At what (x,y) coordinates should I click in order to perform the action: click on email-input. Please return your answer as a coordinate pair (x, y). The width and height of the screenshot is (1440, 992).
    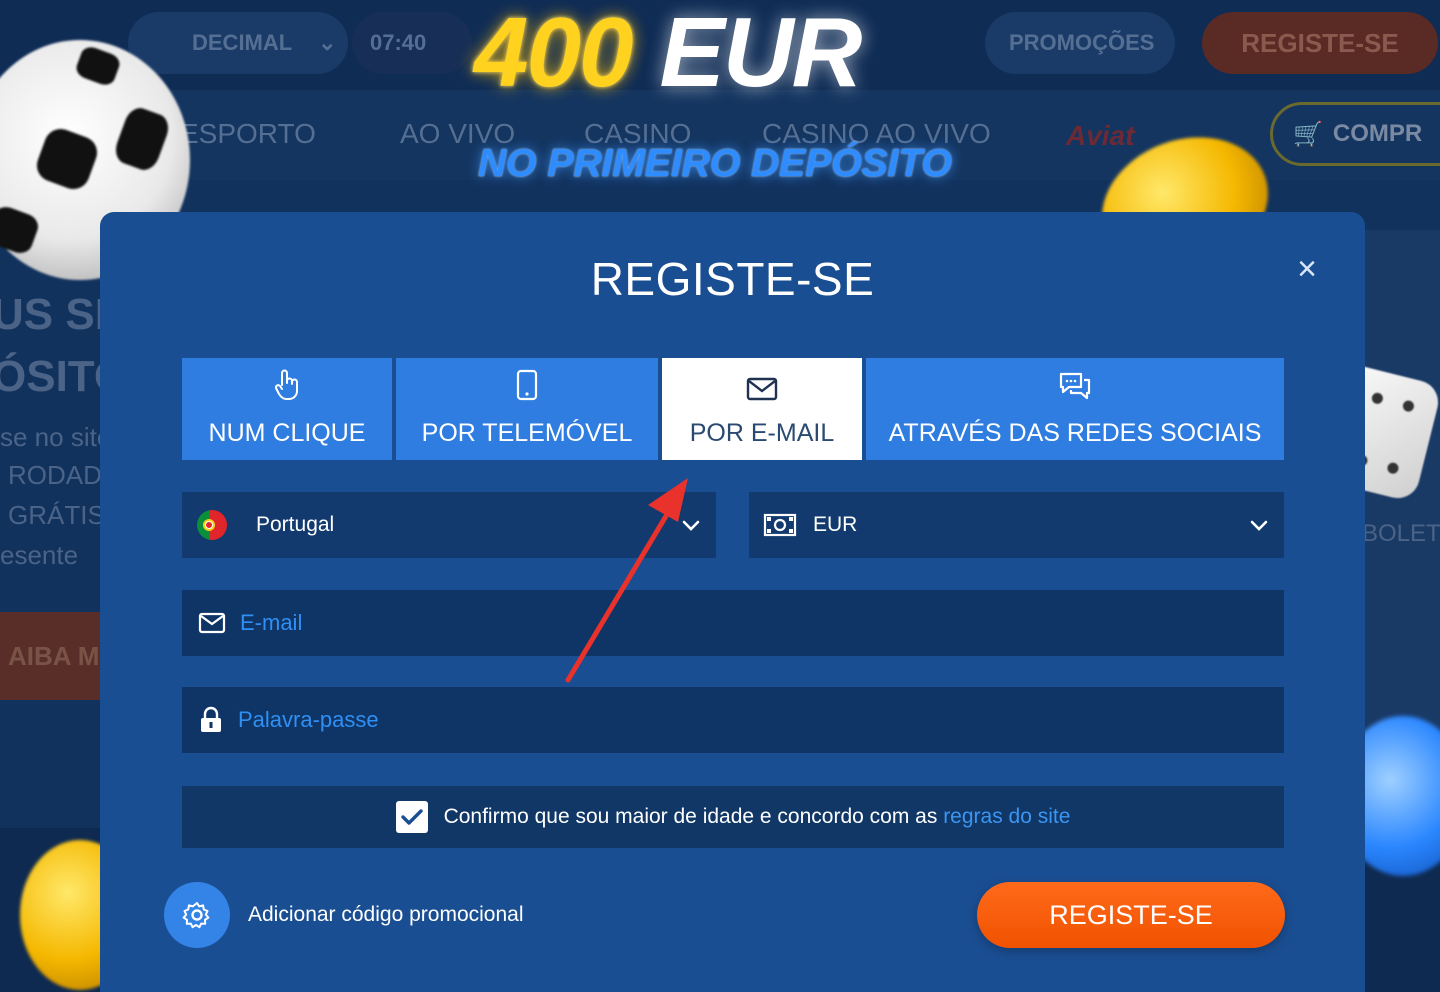
    Looking at the image, I should click on (762, 623).